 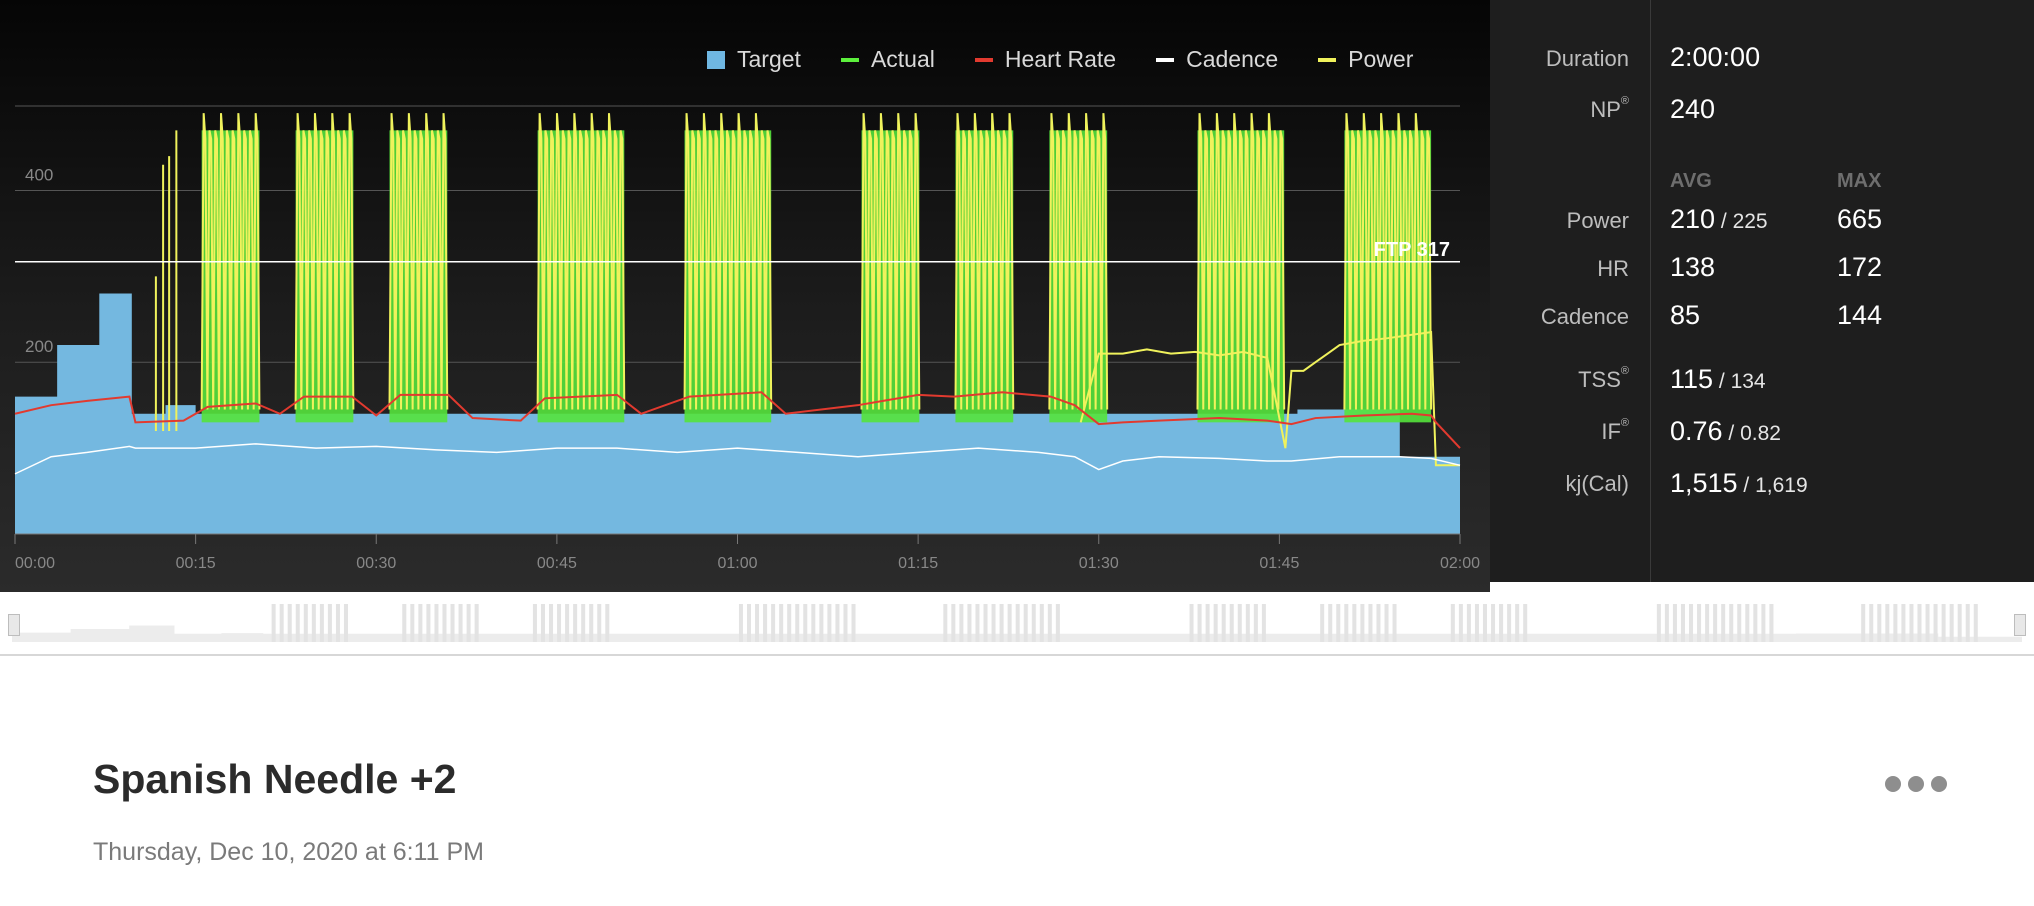 What do you see at coordinates (1381, 59) in the screenshot?
I see `legend-label: Power` at bounding box center [1381, 59].